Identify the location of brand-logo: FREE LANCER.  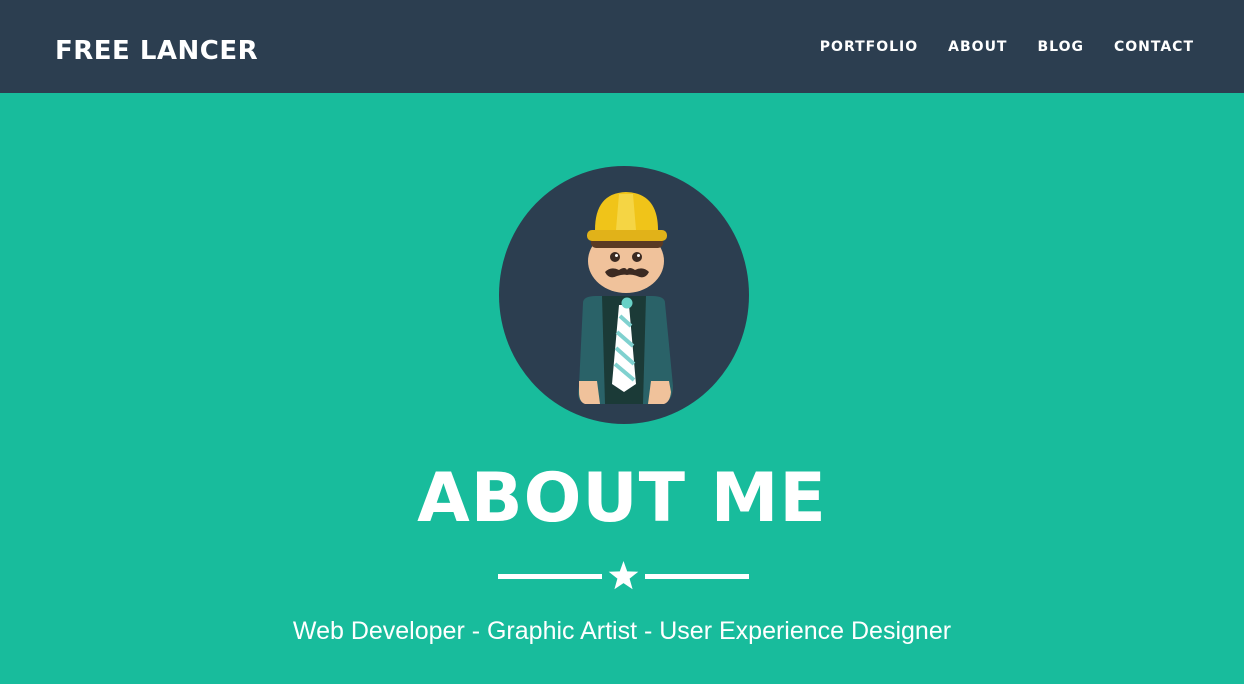
(156, 51).